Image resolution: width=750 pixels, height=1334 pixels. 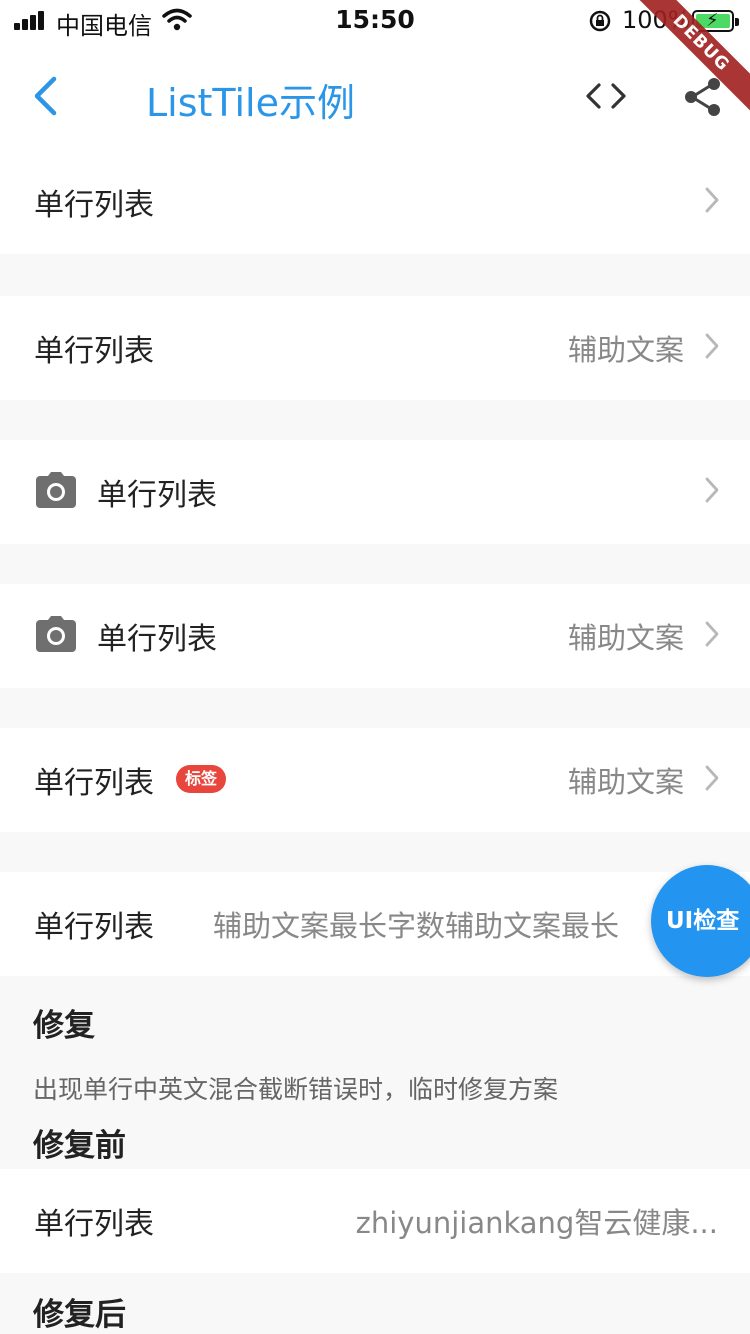 I want to click on page-title: ListTile示例, so click(x=250, y=103).